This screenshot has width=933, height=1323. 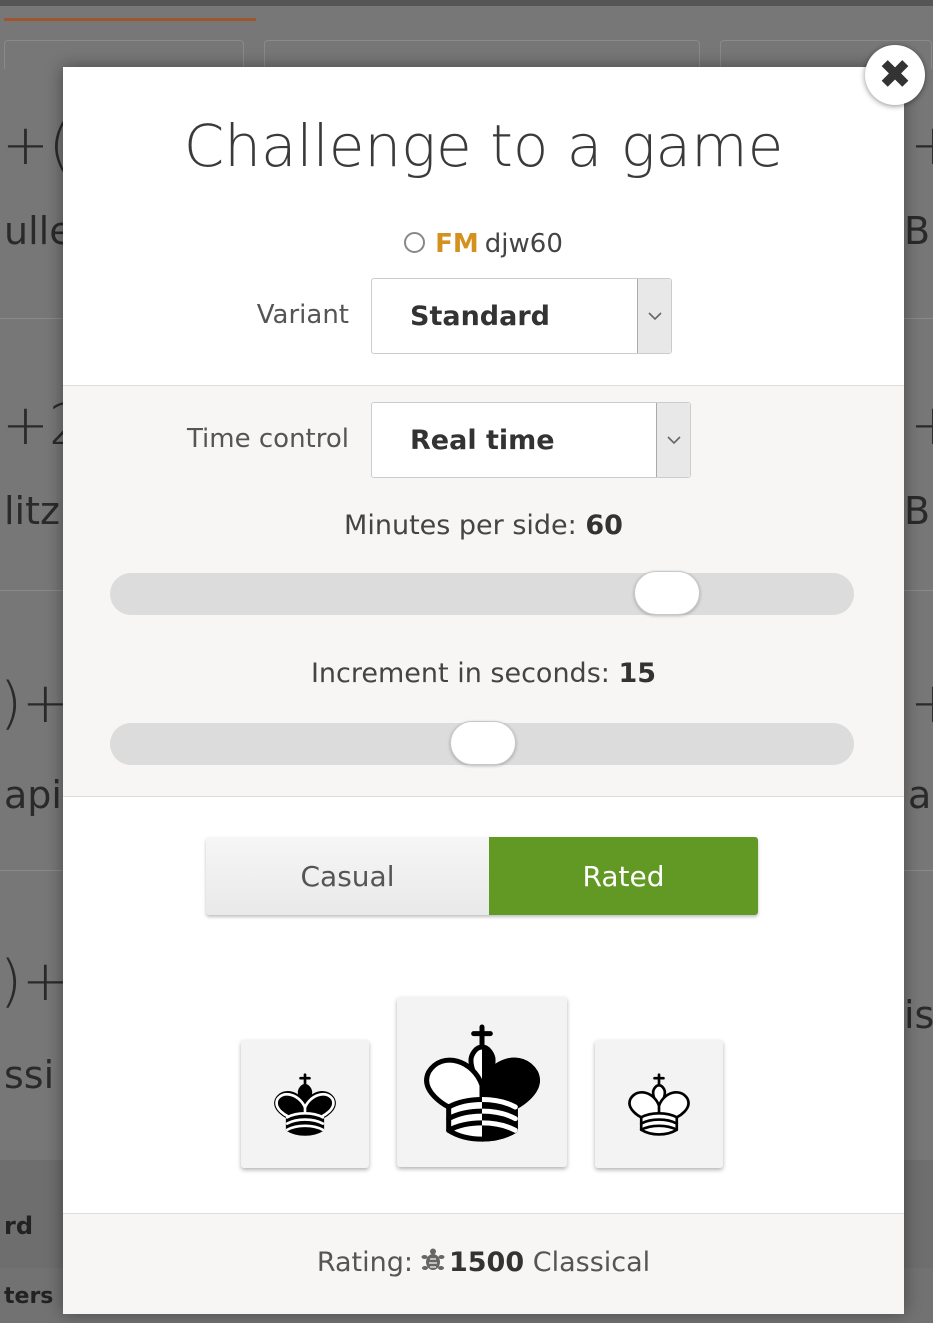 I want to click on close-button: ✖, so click(x=895, y=75).